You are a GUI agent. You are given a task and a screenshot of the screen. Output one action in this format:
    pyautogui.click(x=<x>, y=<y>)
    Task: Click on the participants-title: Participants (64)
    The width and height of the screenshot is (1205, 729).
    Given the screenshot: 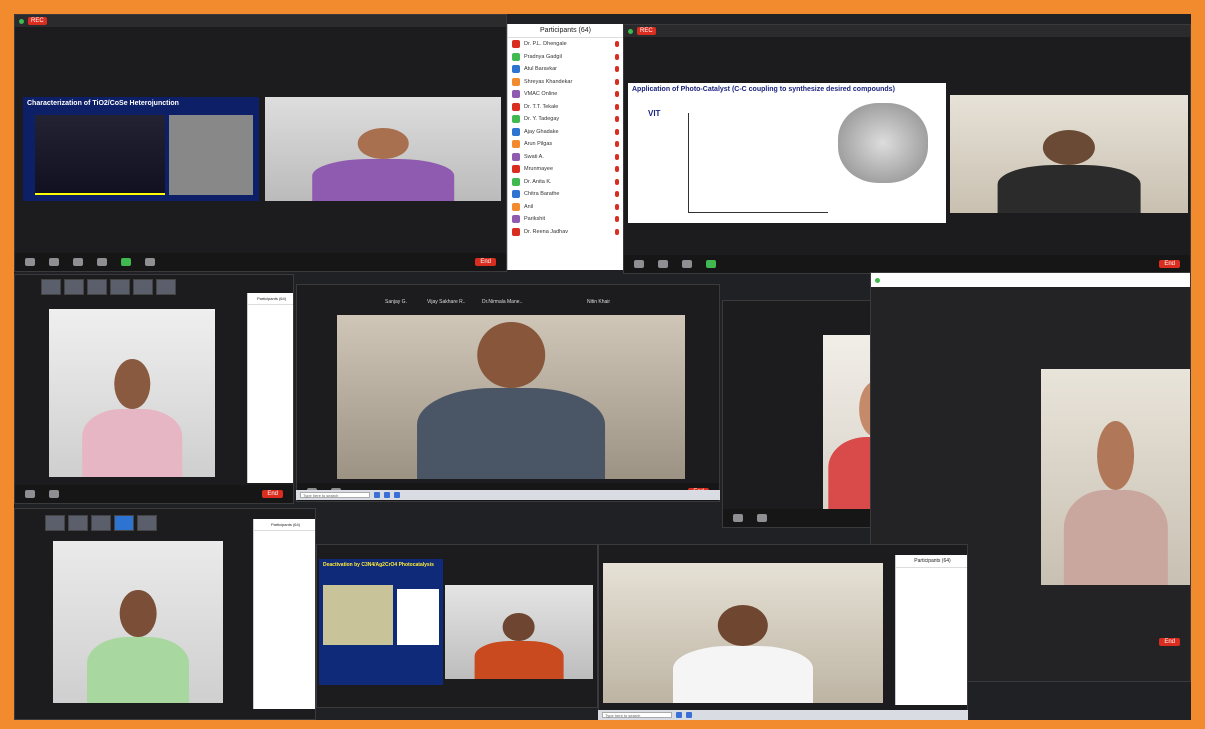 What is the action you would take?
    pyautogui.click(x=565, y=31)
    